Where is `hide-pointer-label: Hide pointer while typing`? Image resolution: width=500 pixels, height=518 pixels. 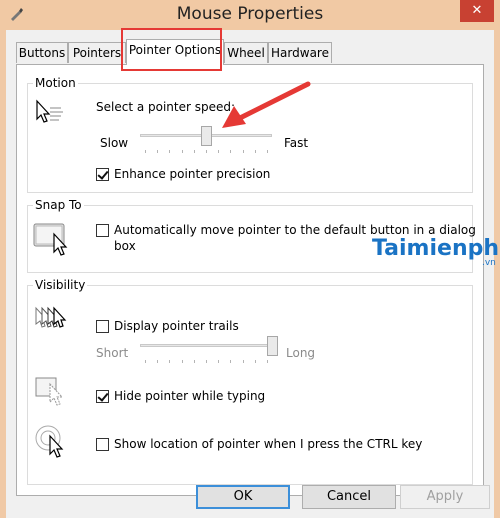 hide-pointer-label: Hide pointer while typing is located at coordinates (190, 396).